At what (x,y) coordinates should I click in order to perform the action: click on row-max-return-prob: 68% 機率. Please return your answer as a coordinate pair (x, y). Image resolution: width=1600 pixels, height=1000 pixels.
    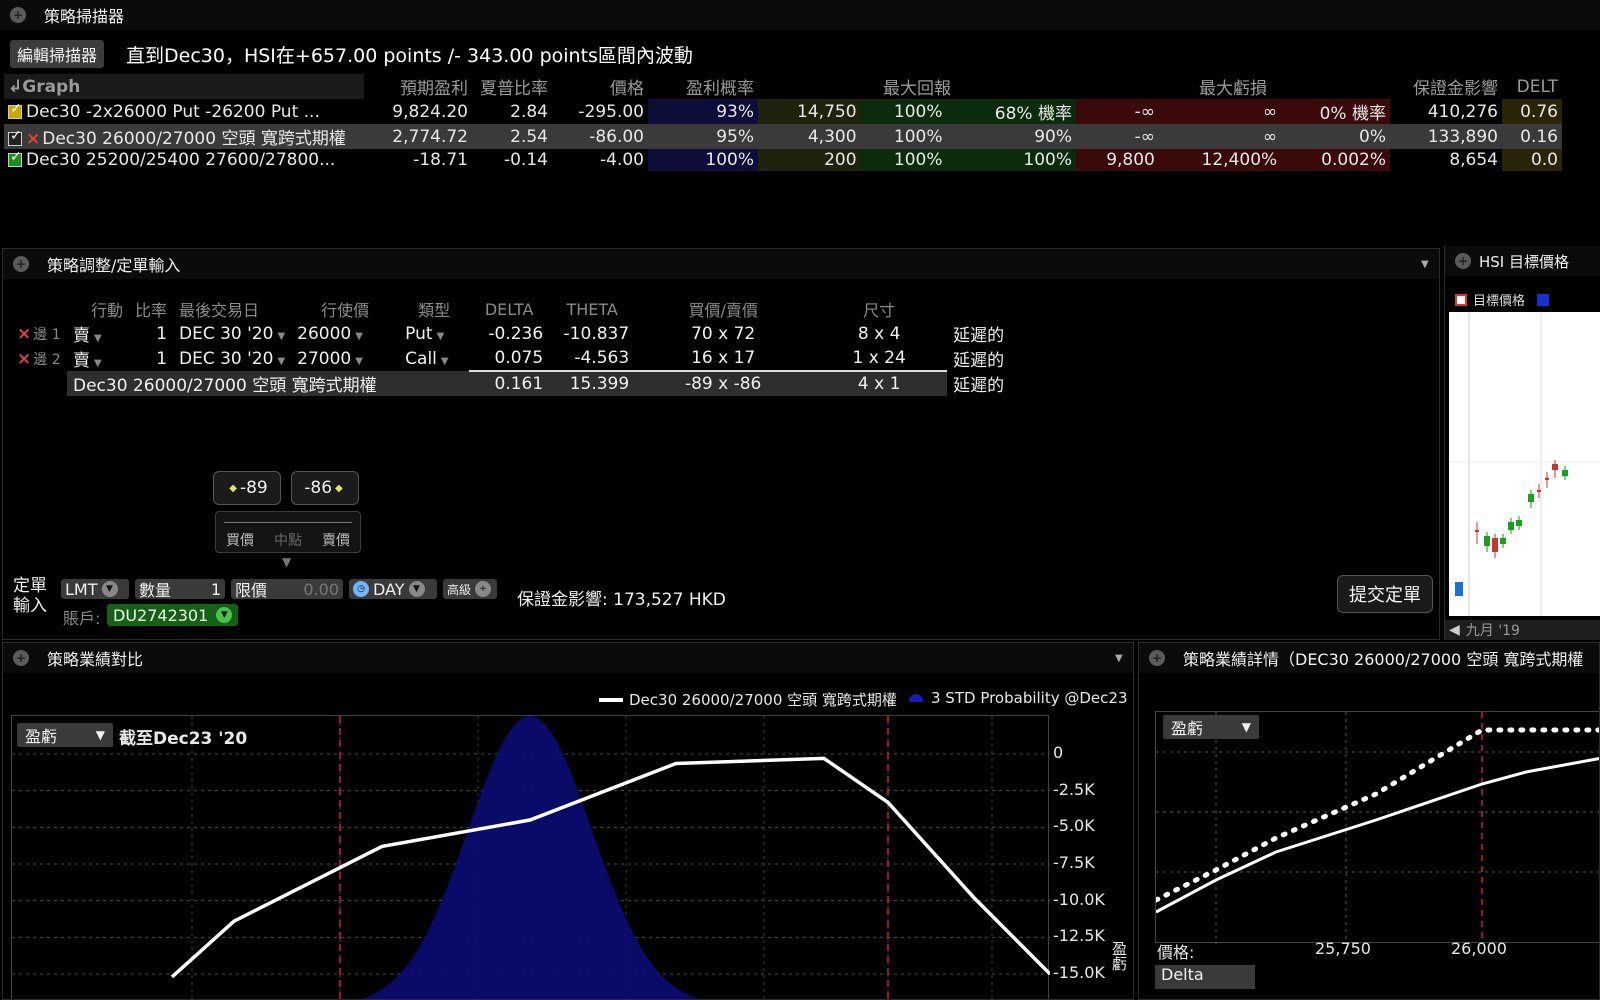
    Looking at the image, I should click on (1011, 111).